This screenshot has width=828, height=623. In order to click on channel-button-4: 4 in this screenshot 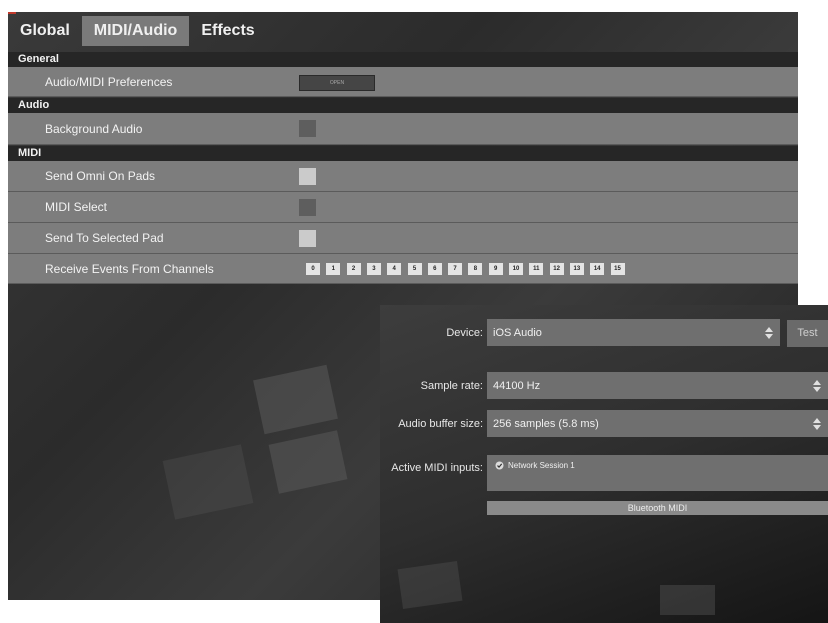, I will do `click(394, 269)`.